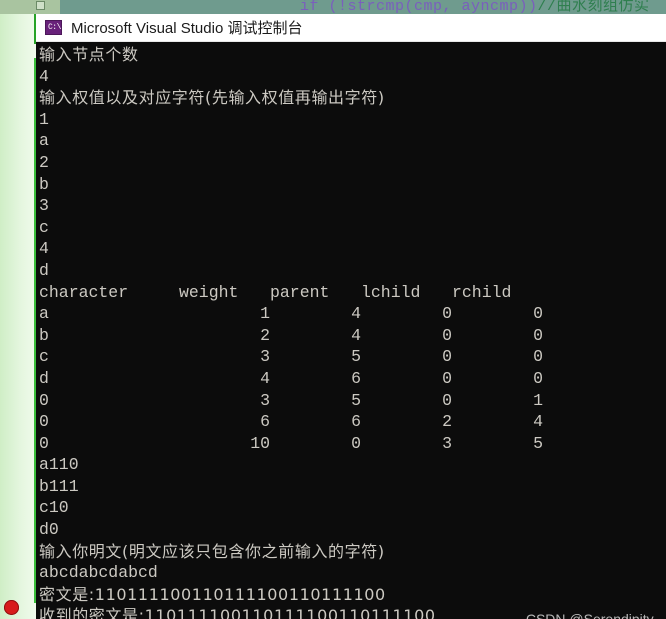  I want to click on cell-weight: 10, so click(260, 443).